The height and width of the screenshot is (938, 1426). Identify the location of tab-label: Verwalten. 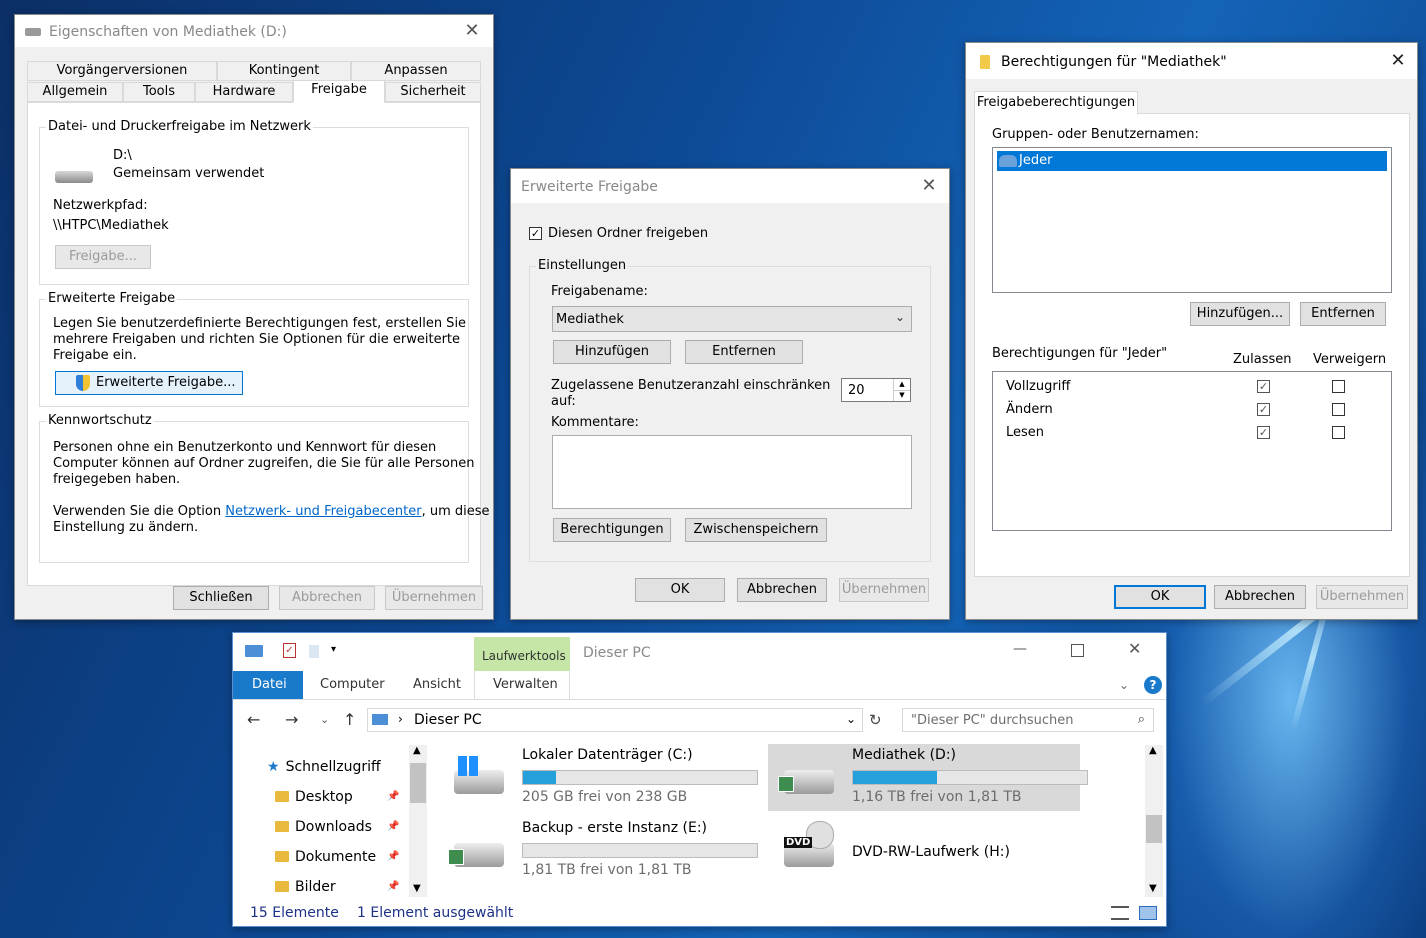
(525, 684).